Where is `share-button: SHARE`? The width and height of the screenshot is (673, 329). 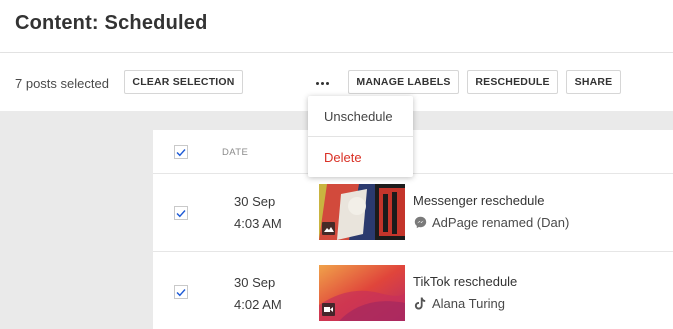
share-button: SHARE is located at coordinates (593, 82).